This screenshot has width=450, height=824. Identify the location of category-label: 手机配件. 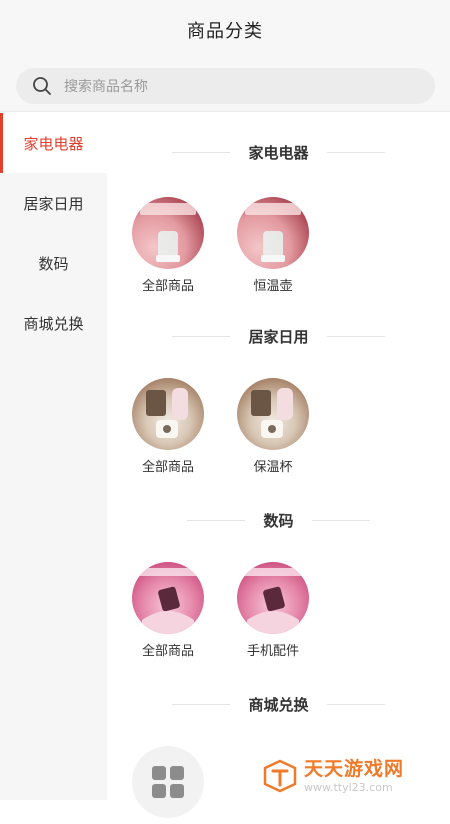
(272, 651).